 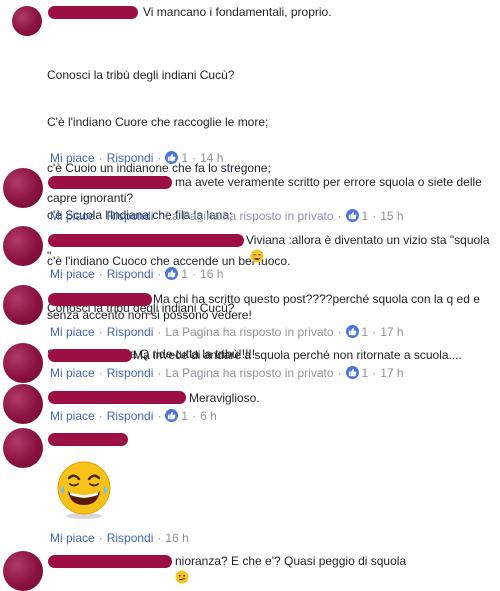 I want to click on comment-actions: Mi piace · Rispondi · 1 · 16 h, so click(x=137, y=274).